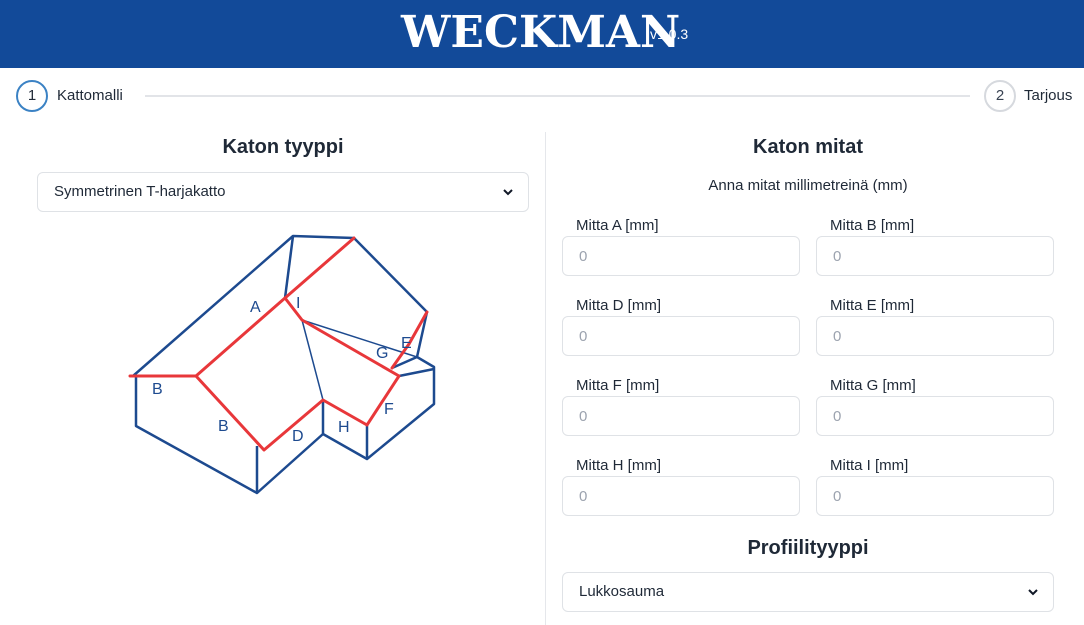 The height and width of the screenshot is (625, 1084). I want to click on label-h: H, so click(344, 427).